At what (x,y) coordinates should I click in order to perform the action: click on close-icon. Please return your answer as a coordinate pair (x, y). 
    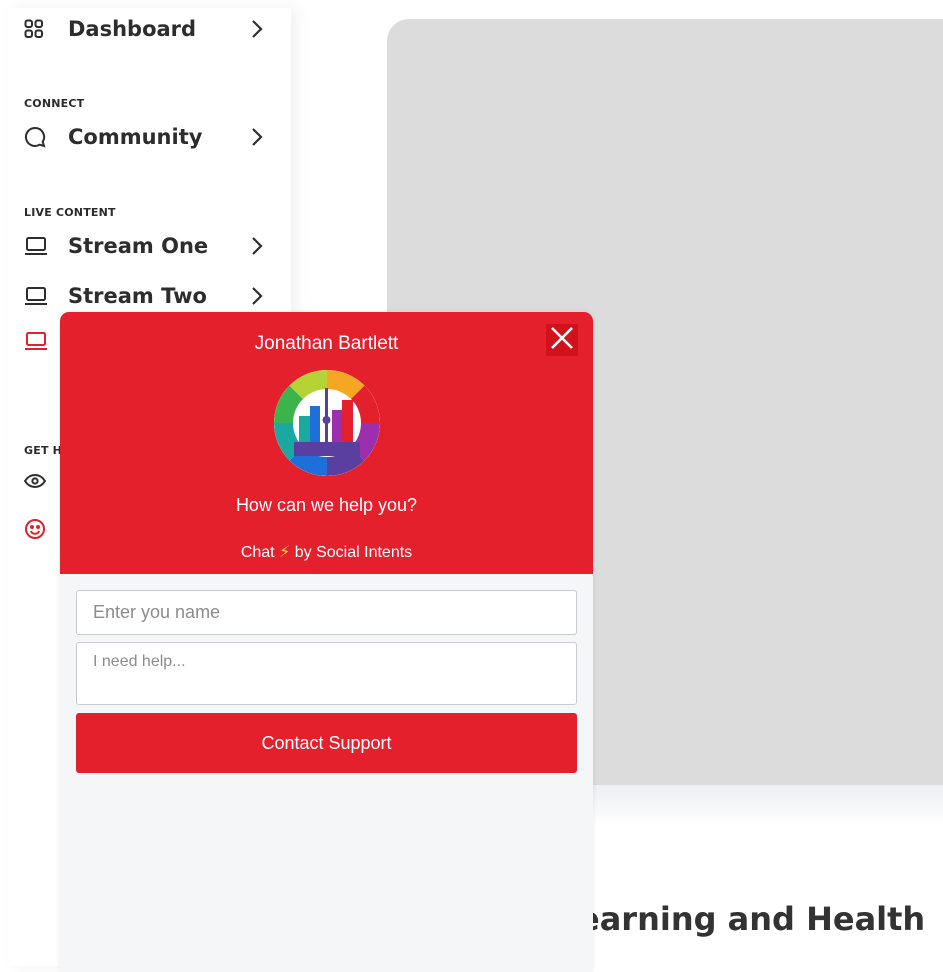
    Looking at the image, I should click on (562, 340).